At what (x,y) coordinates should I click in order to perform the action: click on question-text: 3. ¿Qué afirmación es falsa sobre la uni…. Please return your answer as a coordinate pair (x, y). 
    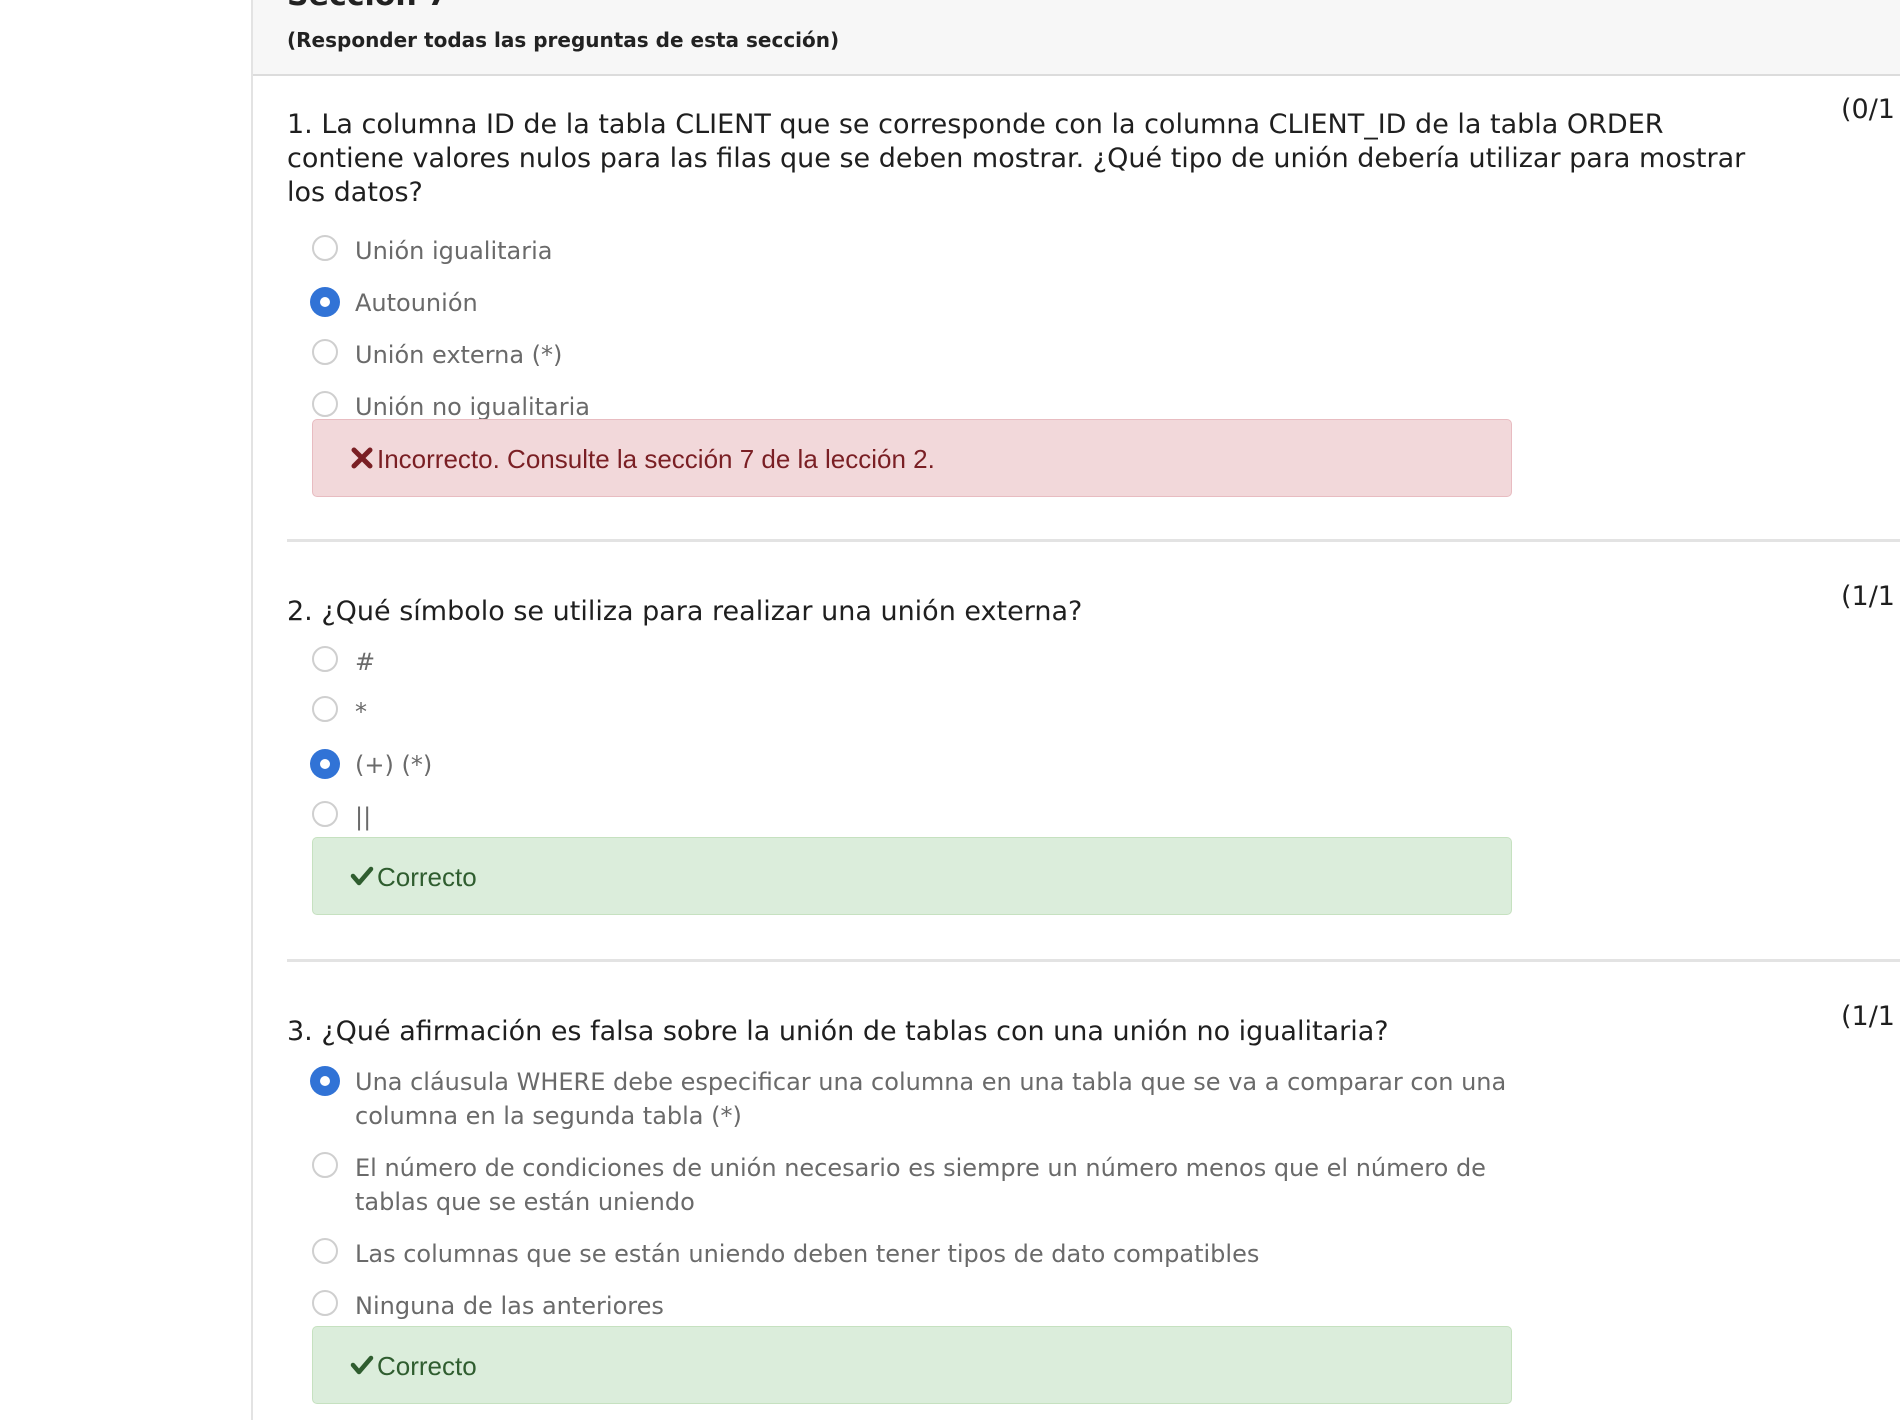
    Looking at the image, I should click on (838, 1031).